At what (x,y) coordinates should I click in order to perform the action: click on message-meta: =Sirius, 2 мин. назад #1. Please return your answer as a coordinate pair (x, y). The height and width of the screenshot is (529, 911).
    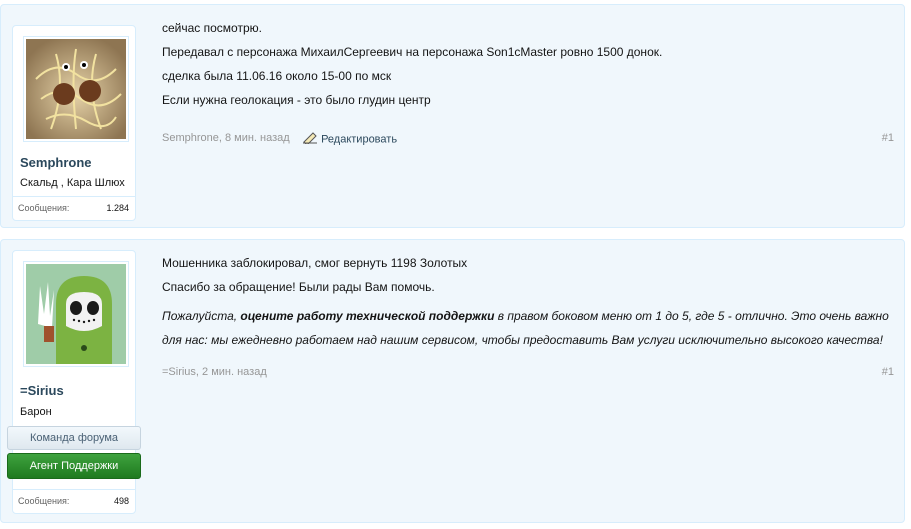
    Looking at the image, I should click on (528, 372).